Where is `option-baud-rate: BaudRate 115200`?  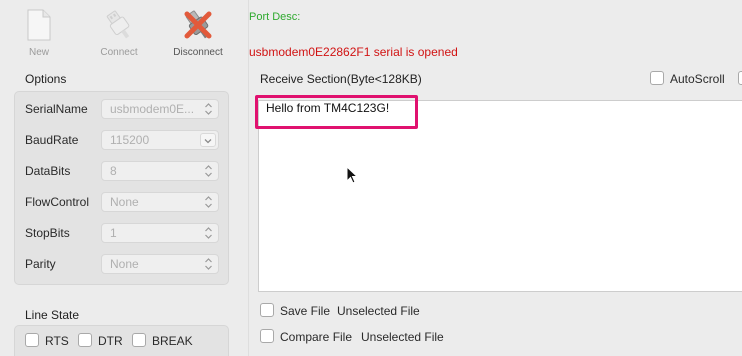 option-baud-rate: BaudRate 115200 is located at coordinates (122, 140).